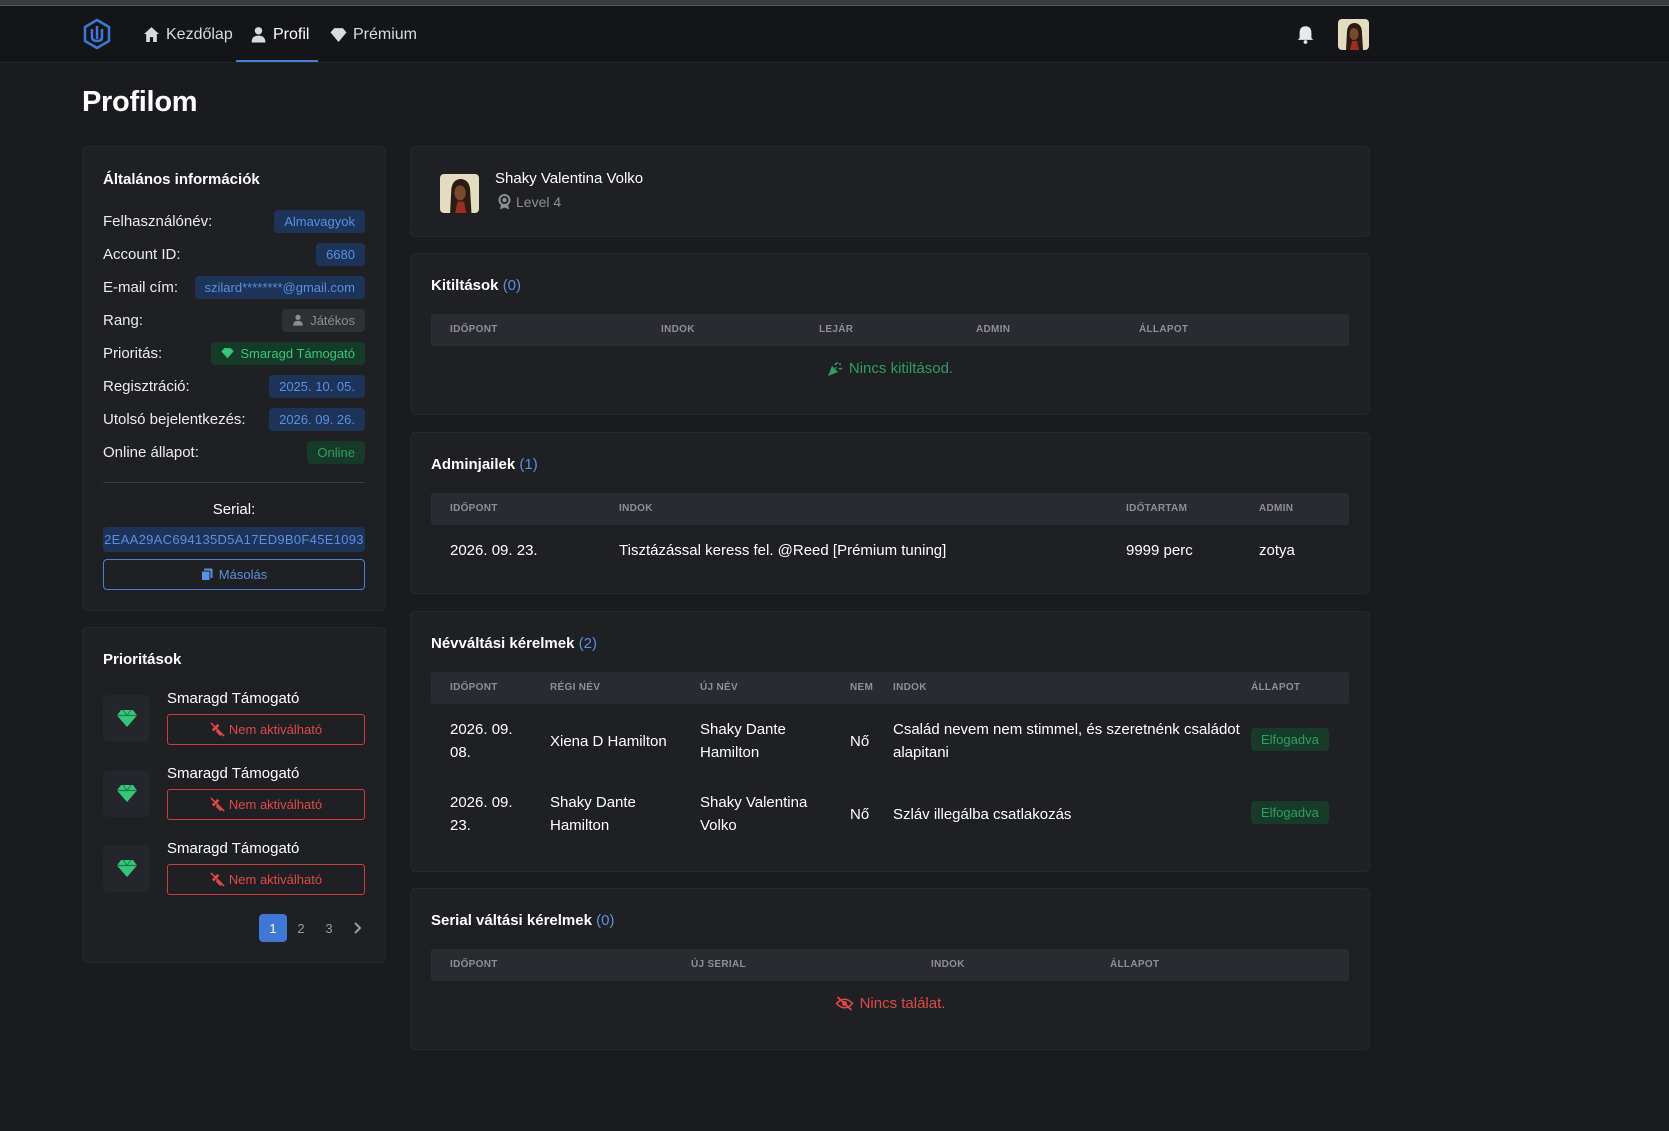  What do you see at coordinates (273, 928) in the screenshot?
I see `page-button-1: 1` at bounding box center [273, 928].